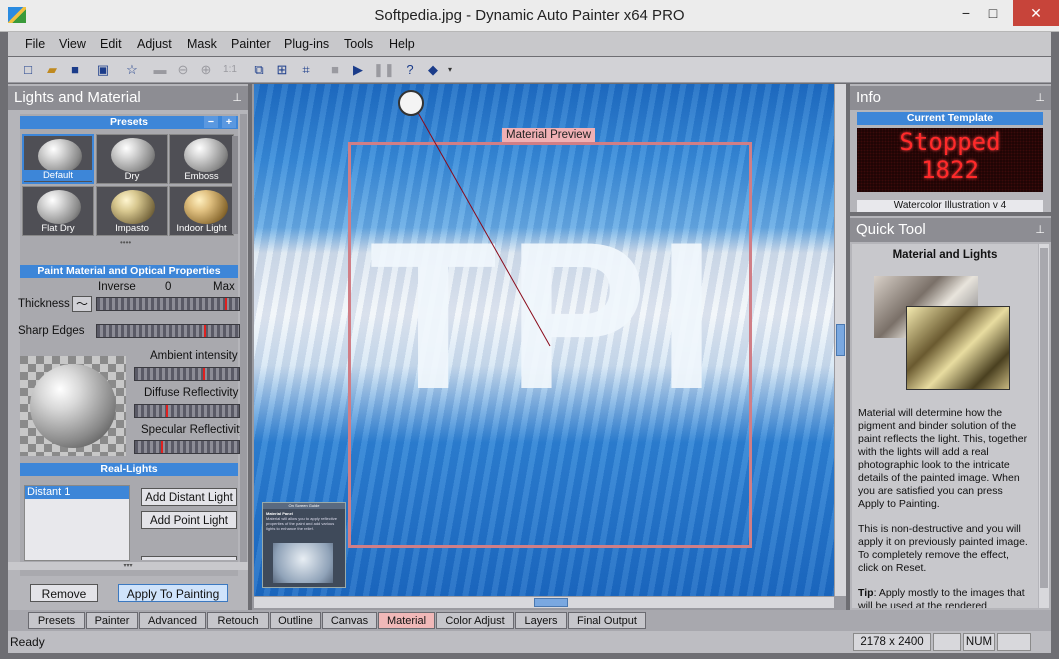 This screenshot has width=1059, height=659. I want to click on hidden-button-edge, so click(189, 558).